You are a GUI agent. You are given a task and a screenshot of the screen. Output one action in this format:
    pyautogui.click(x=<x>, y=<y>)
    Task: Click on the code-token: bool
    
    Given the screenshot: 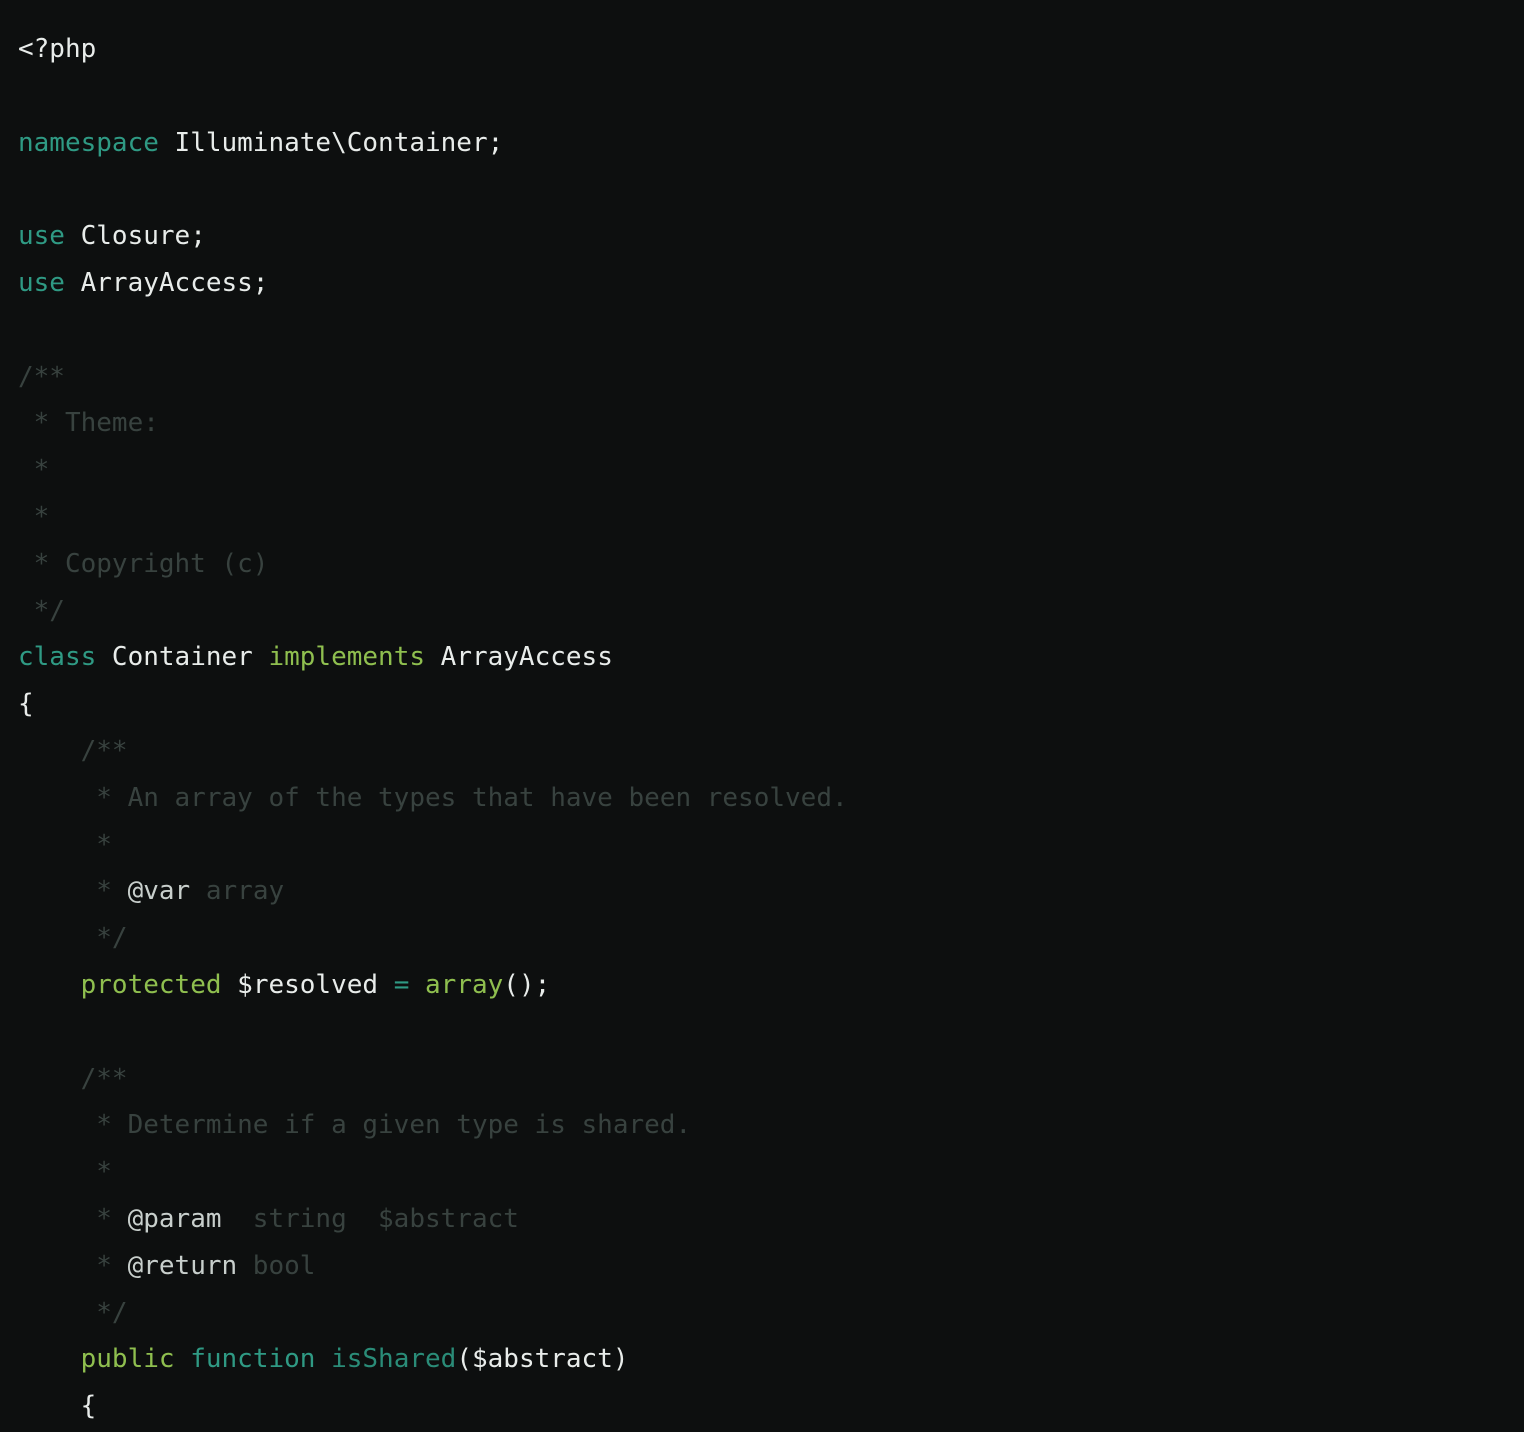 What is the action you would take?
    pyautogui.click(x=276, y=1265)
    